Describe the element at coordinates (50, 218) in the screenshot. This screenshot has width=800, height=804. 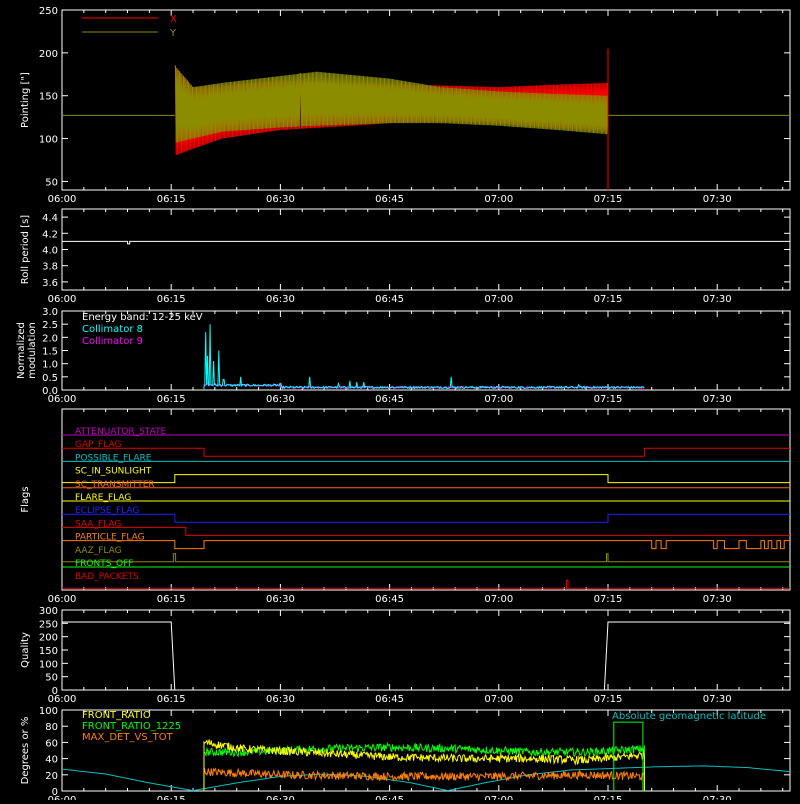
I see `y-tick-label: 4.4` at that location.